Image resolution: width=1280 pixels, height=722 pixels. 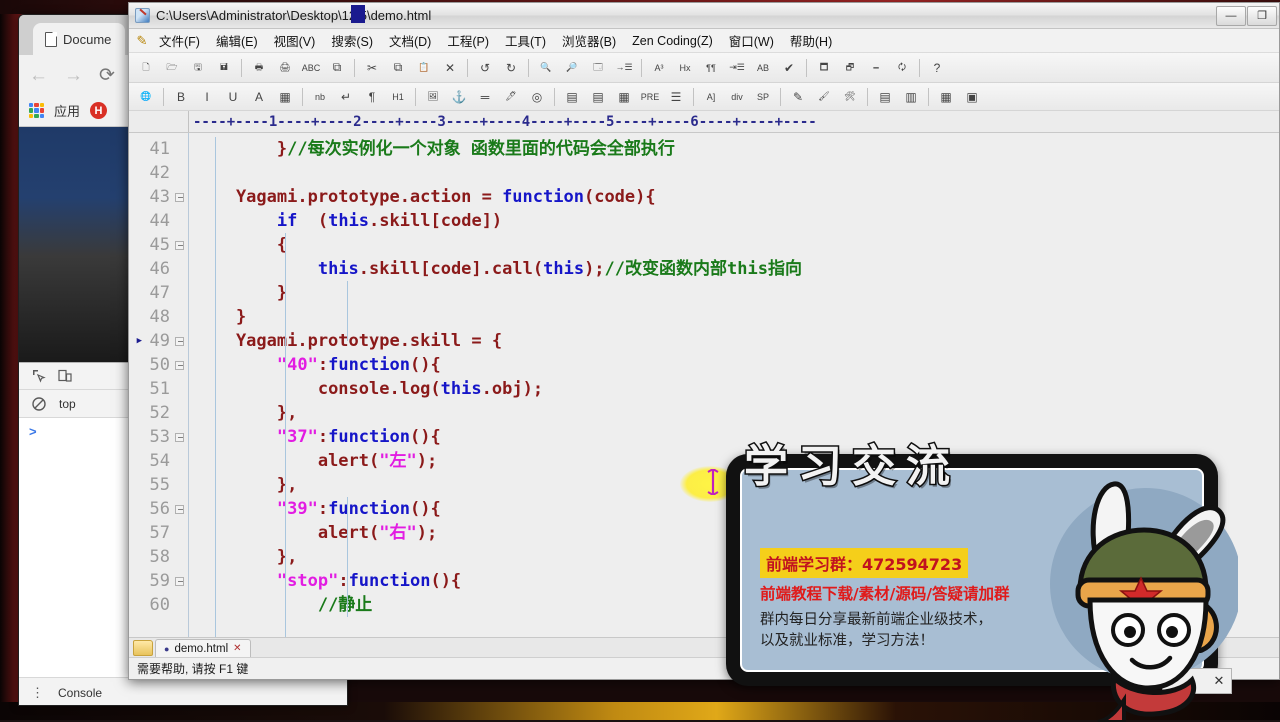 What do you see at coordinates (99, 110) in the screenshot?
I see `h-bookmark-icon: H` at bounding box center [99, 110].